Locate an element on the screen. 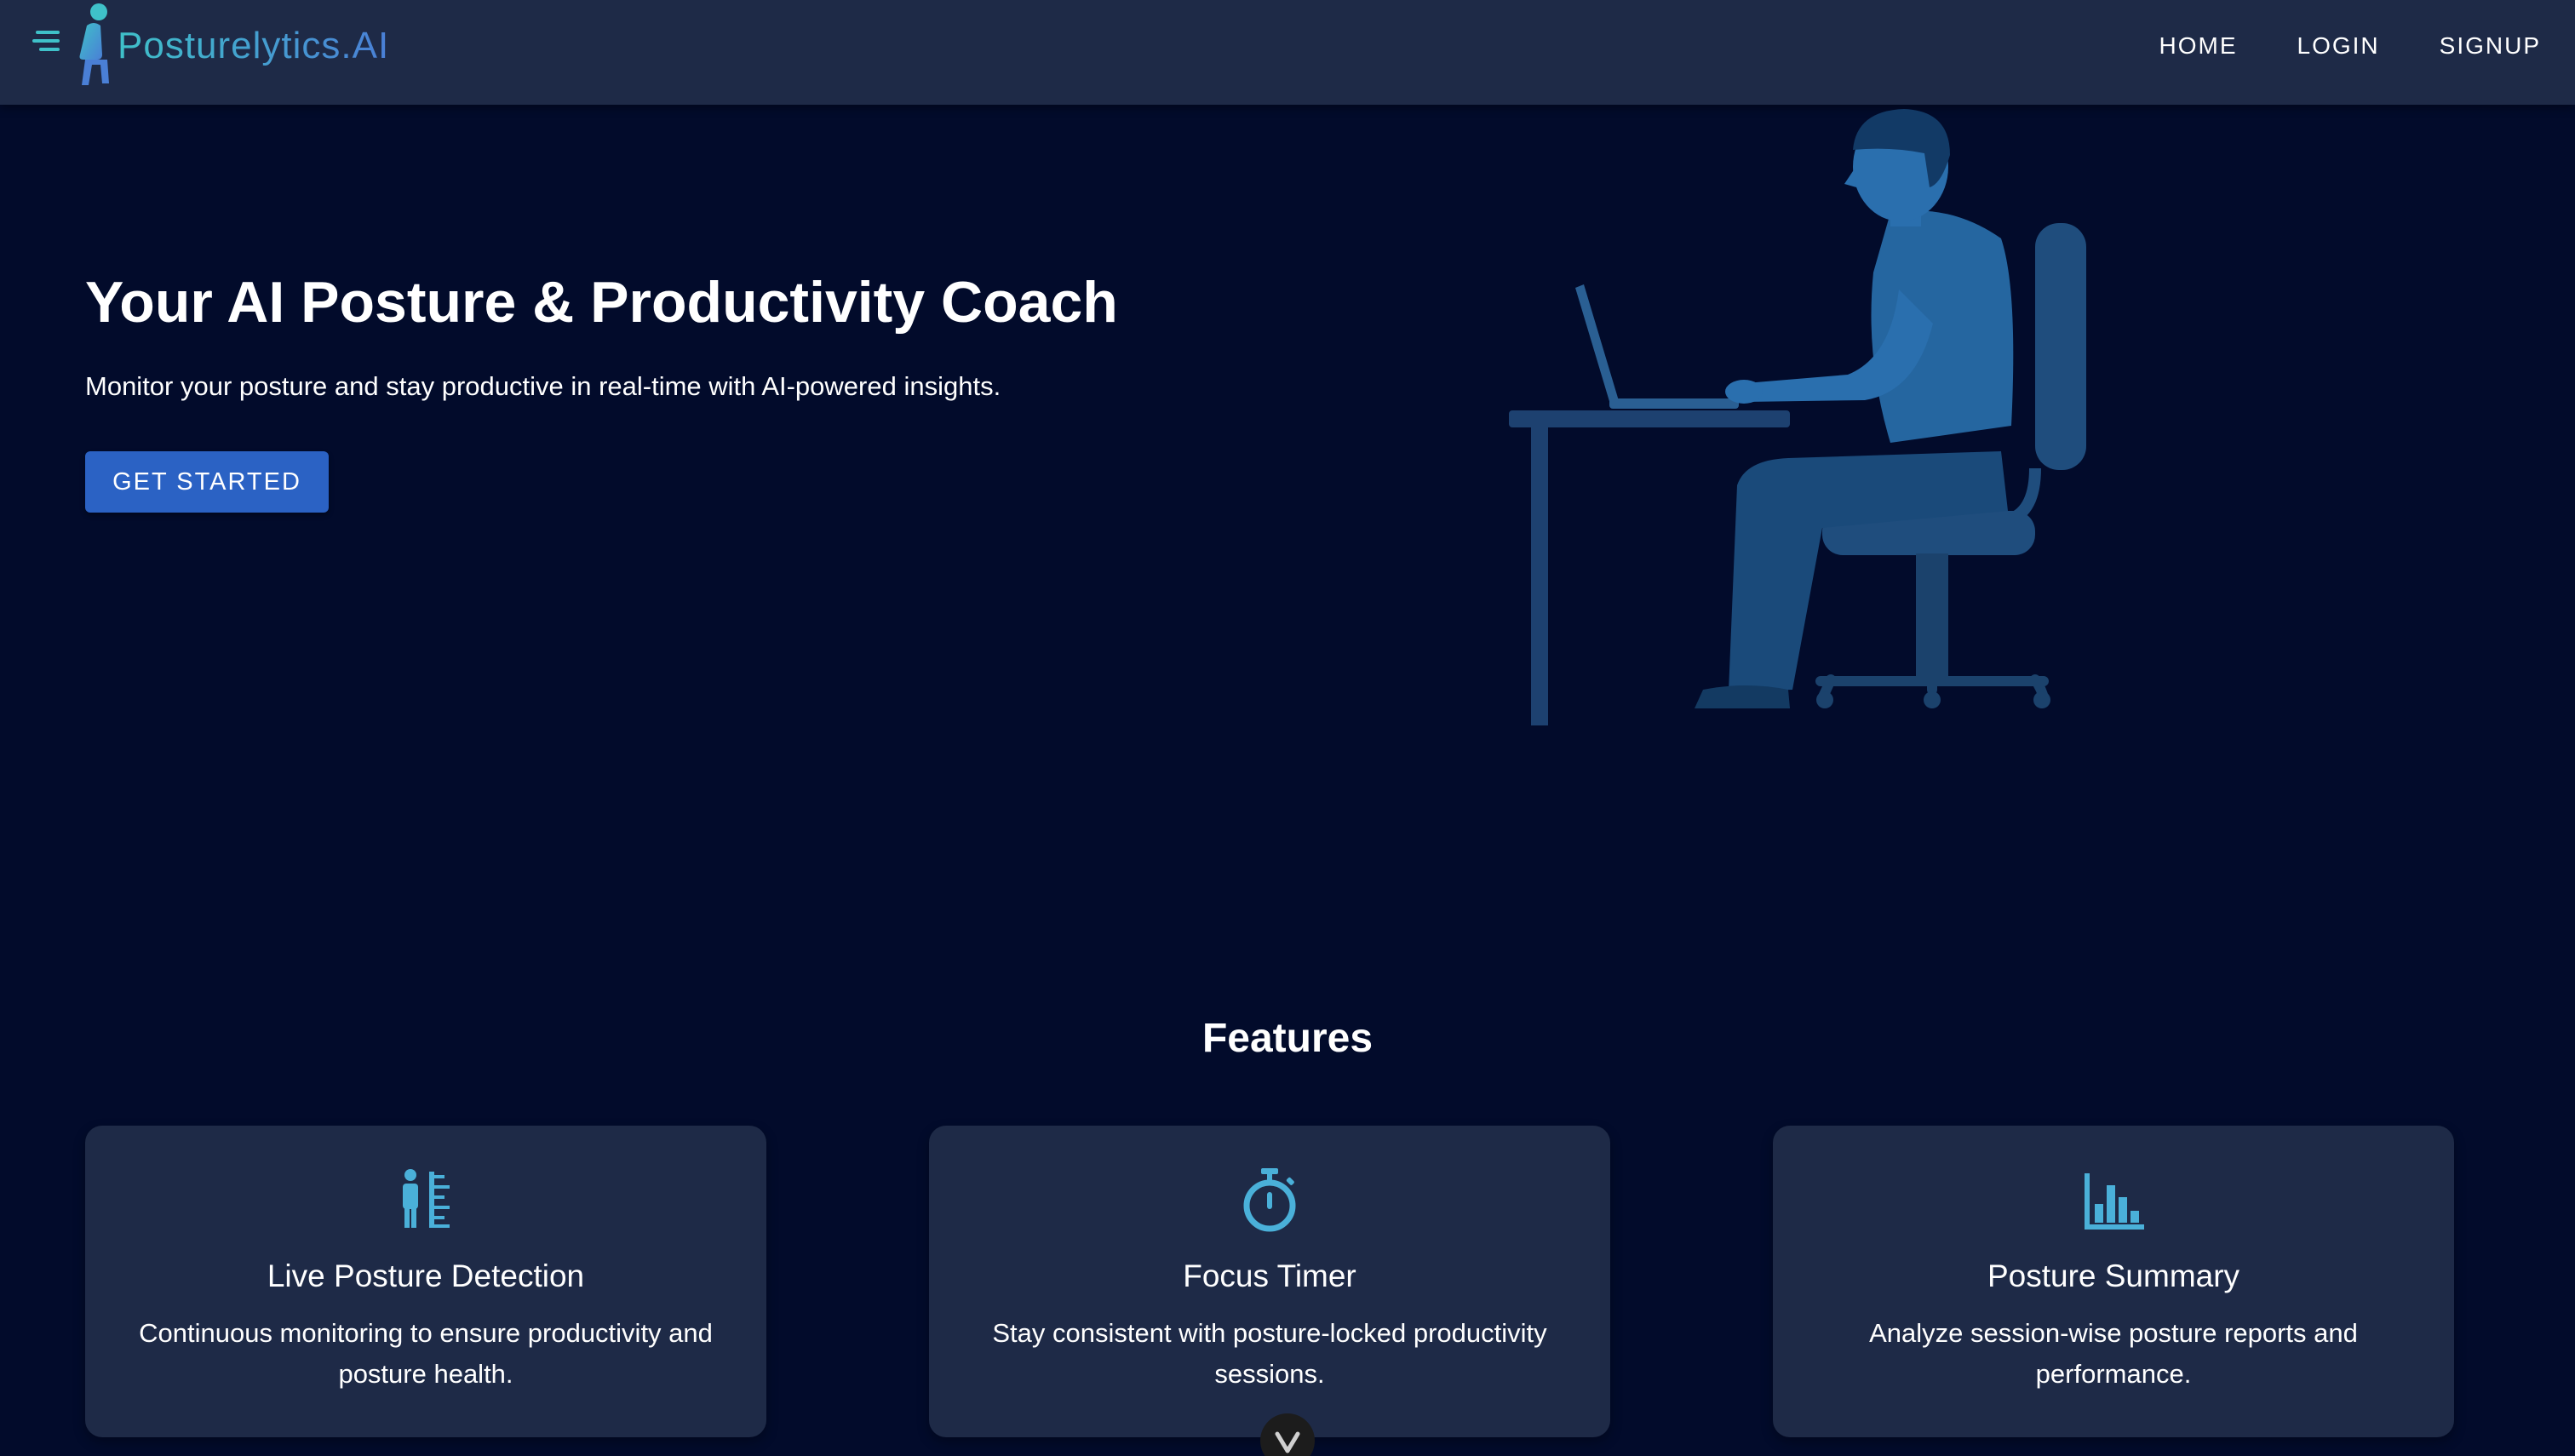 The image size is (2575, 1456). nav-link-login: LOGIN is located at coordinates (2338, 46).